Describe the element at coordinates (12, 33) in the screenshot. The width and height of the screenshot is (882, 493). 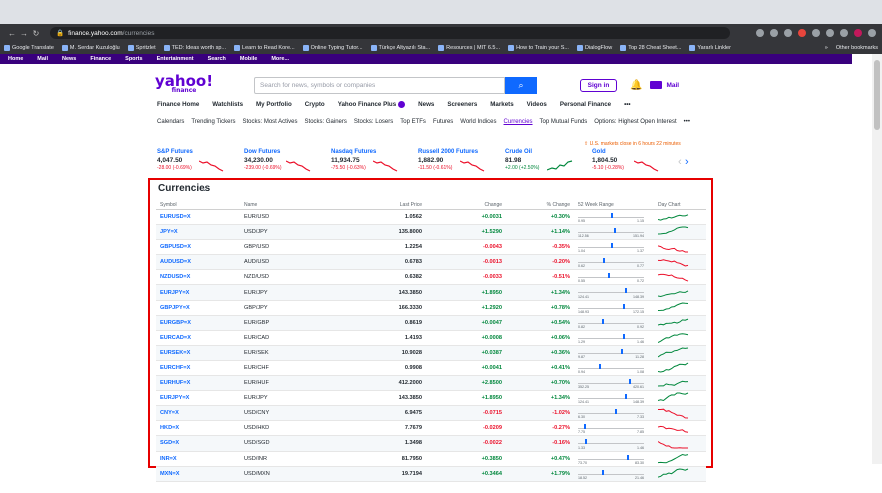
I see `back-icon: ←` at that location.